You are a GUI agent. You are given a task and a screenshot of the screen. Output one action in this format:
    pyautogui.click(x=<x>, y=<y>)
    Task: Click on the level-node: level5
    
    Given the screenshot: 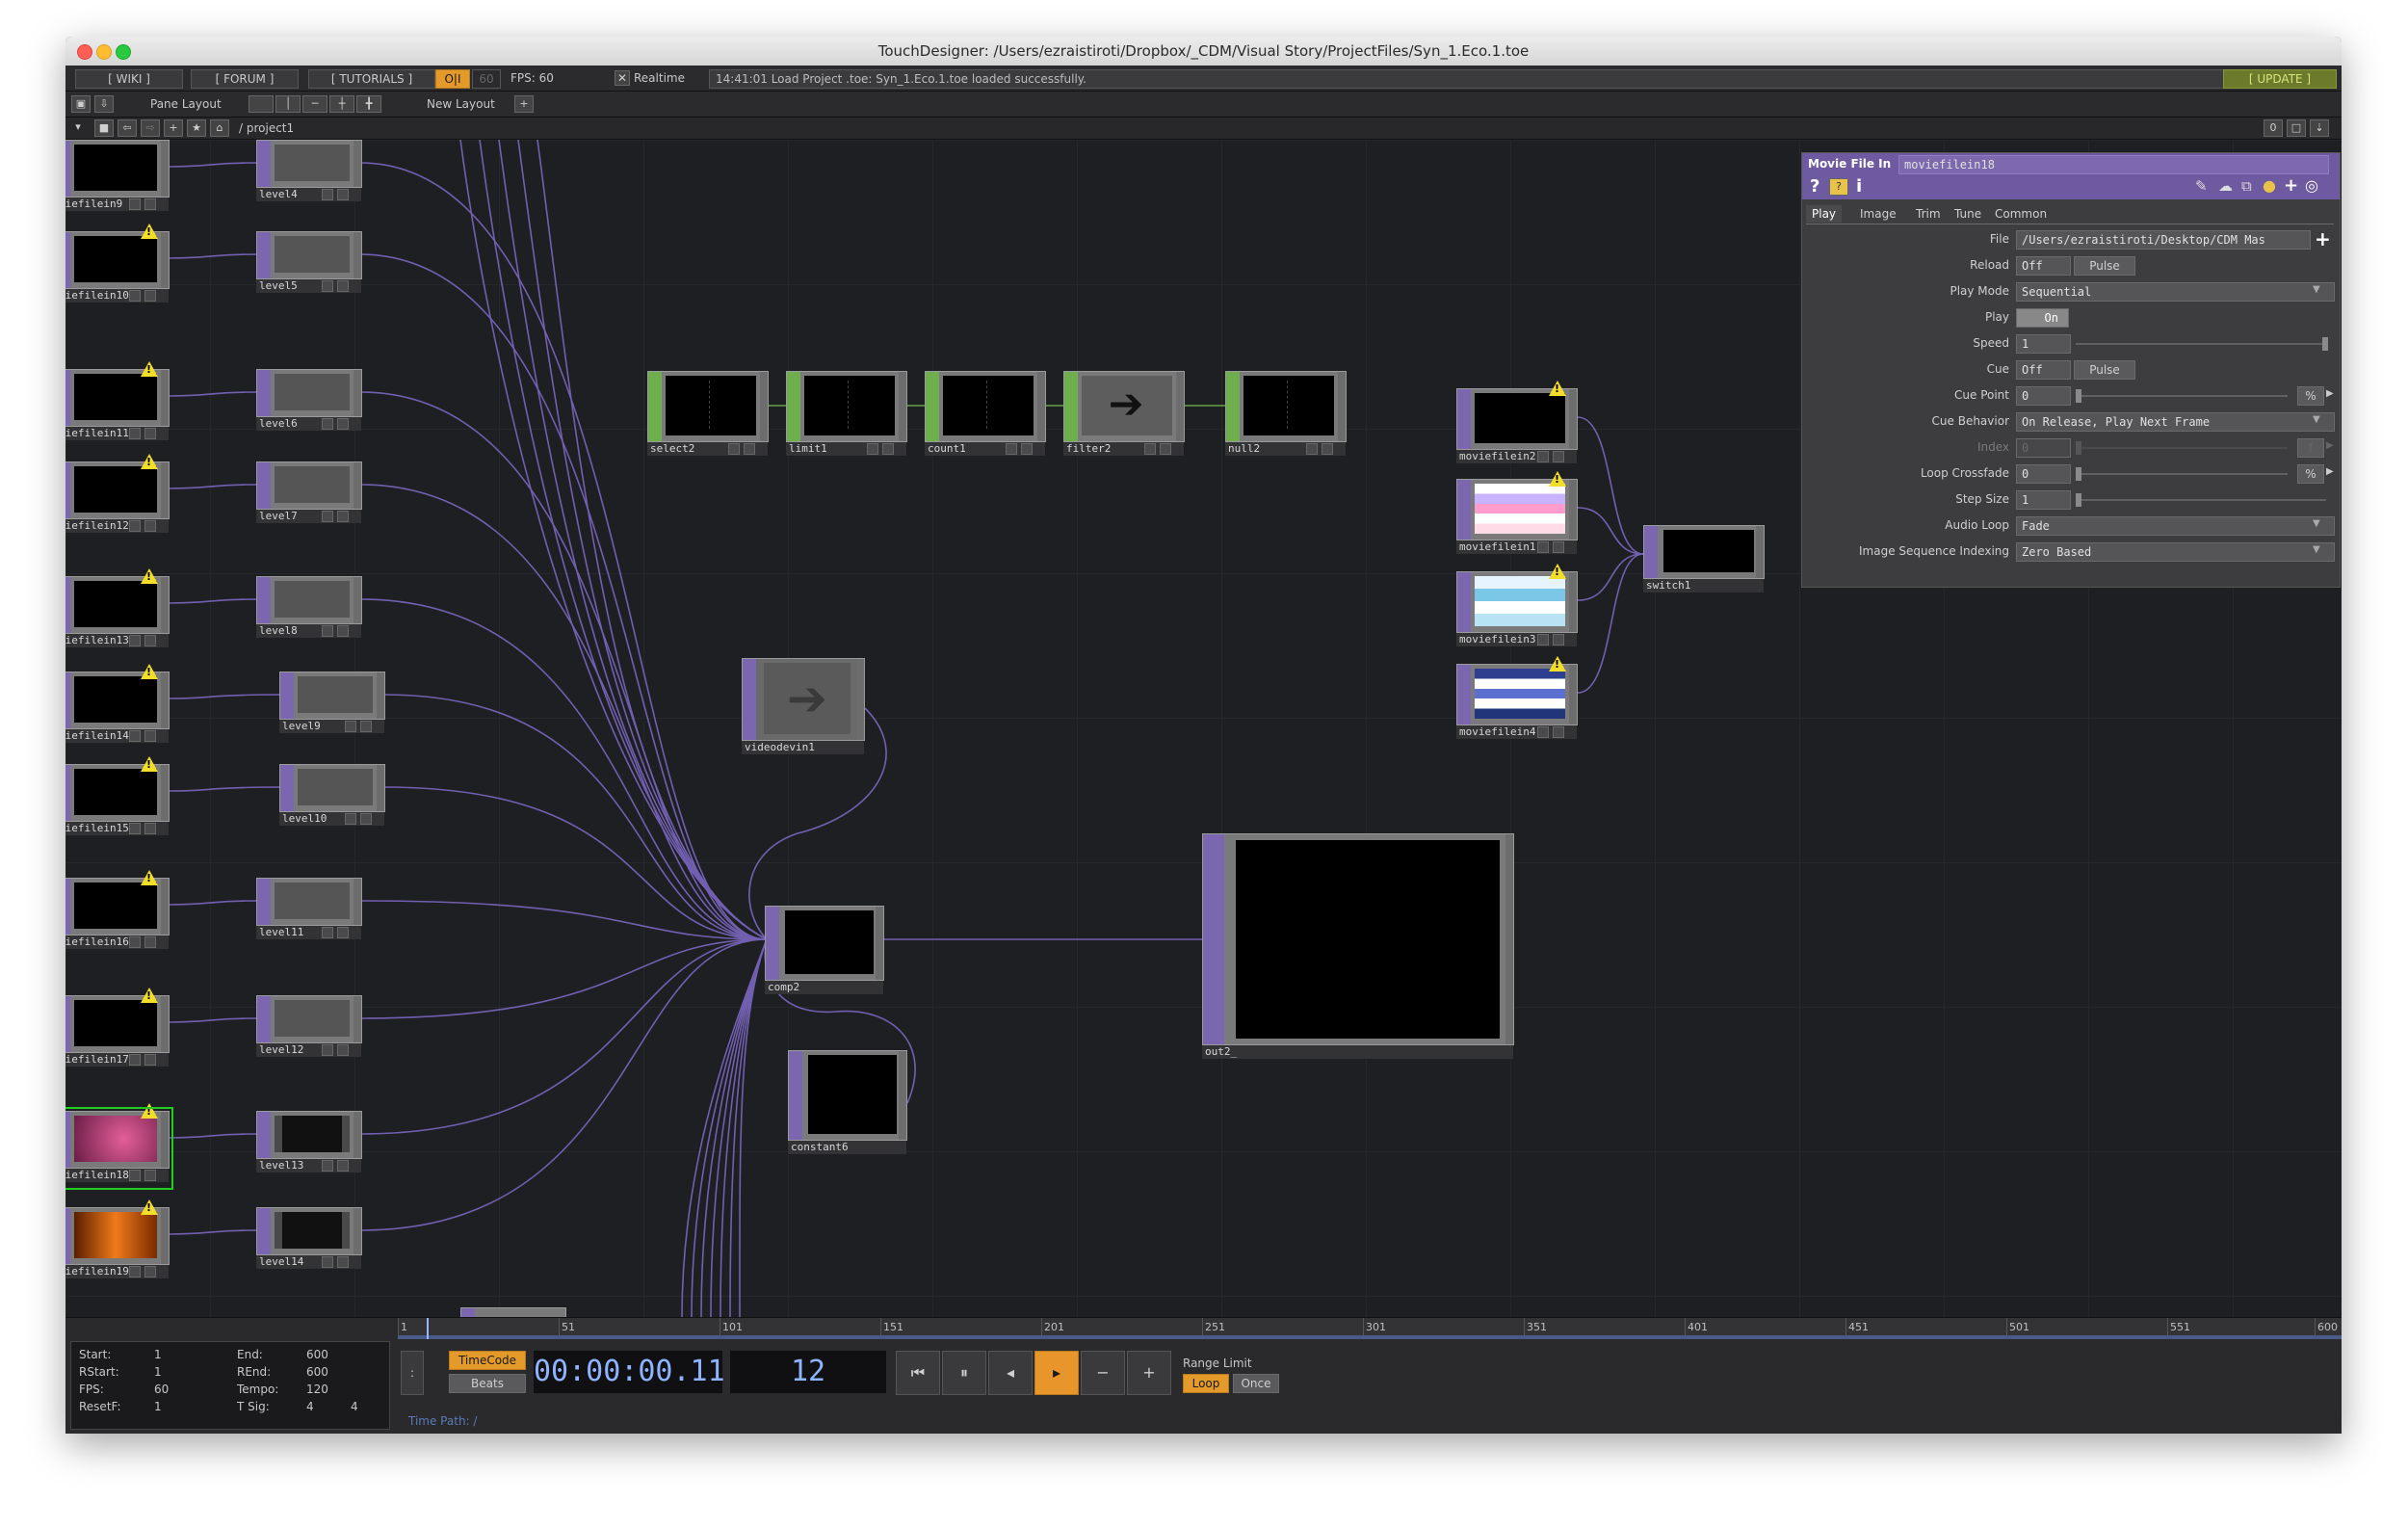 What is the action you would take?
    pyautogui.click(x=309, y=263)
    